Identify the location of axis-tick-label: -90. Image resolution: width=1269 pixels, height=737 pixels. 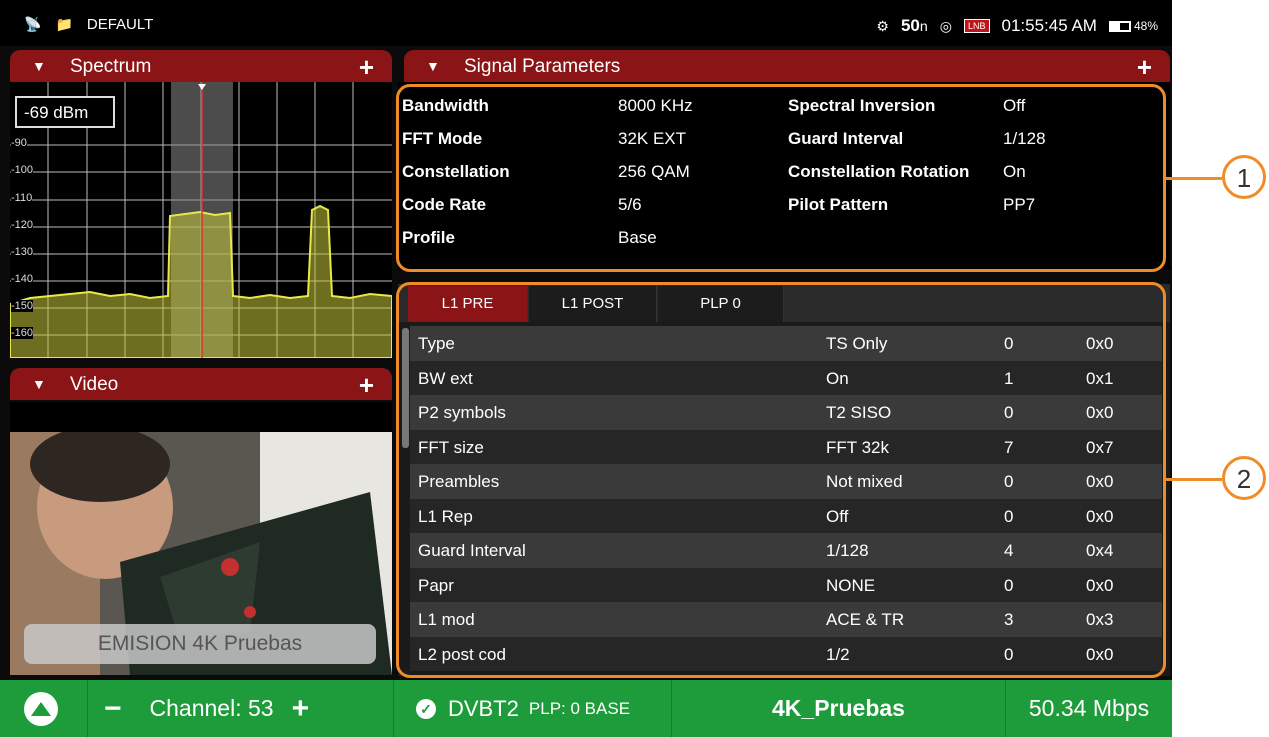
(19, 143).